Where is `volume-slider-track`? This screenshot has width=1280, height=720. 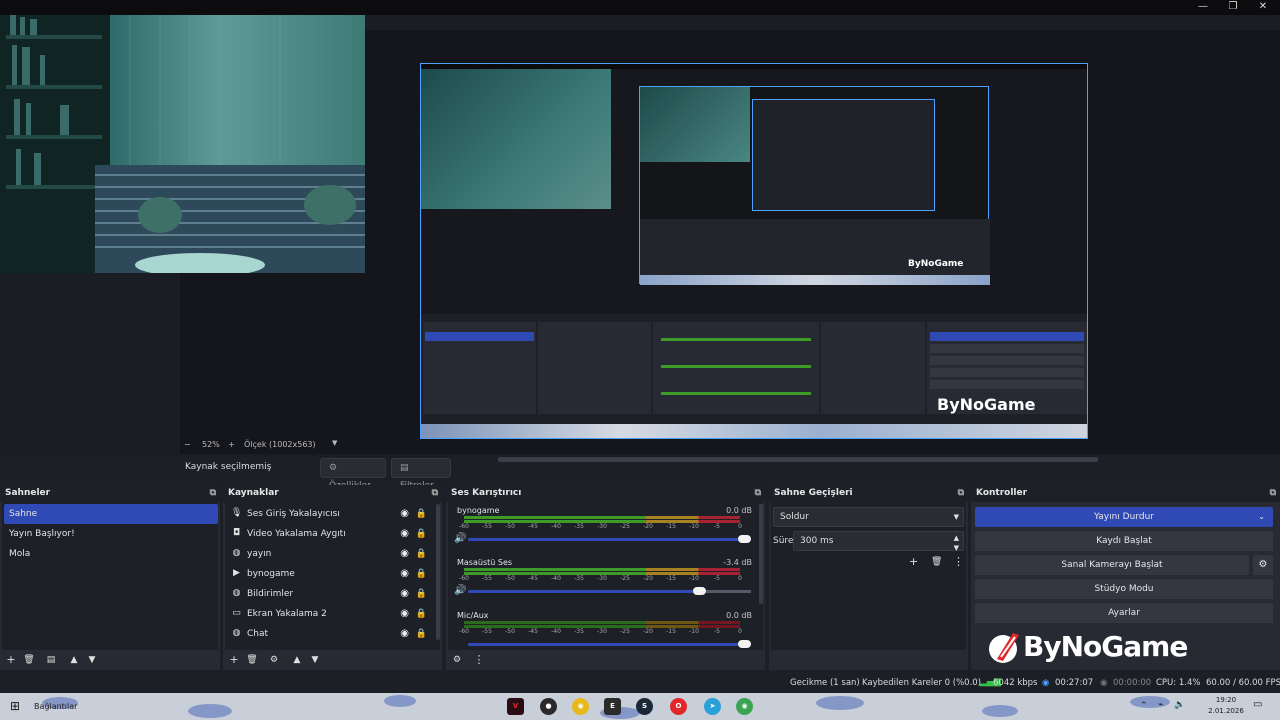 volume-slider-track is located at coordinates (728, 591).